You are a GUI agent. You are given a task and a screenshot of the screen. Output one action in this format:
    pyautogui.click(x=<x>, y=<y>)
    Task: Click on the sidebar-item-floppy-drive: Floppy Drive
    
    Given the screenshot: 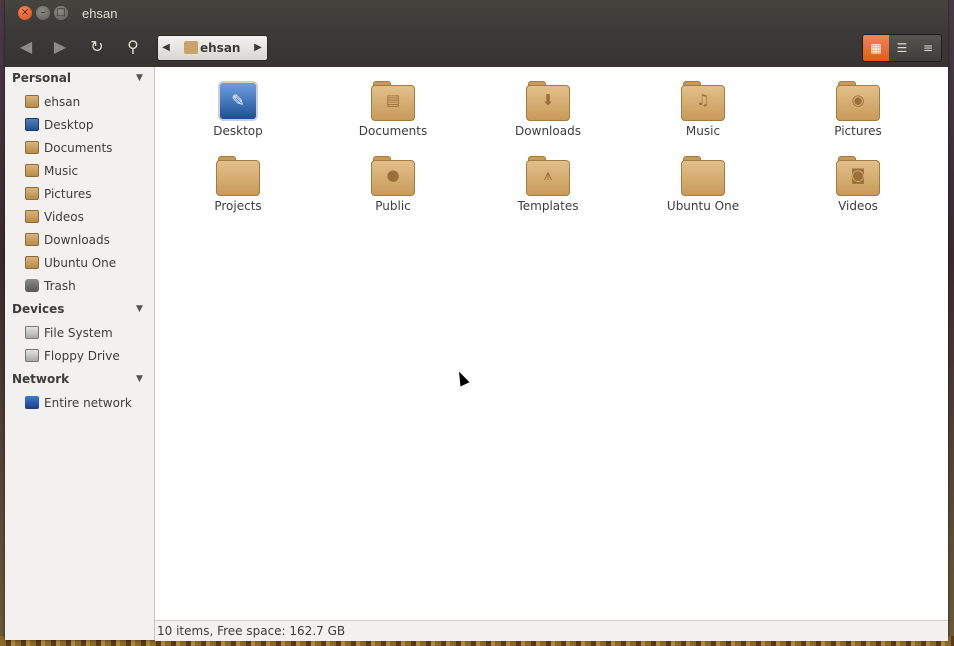 What is the action you would take?
    pyautogui.click(x=87, y=356)
    